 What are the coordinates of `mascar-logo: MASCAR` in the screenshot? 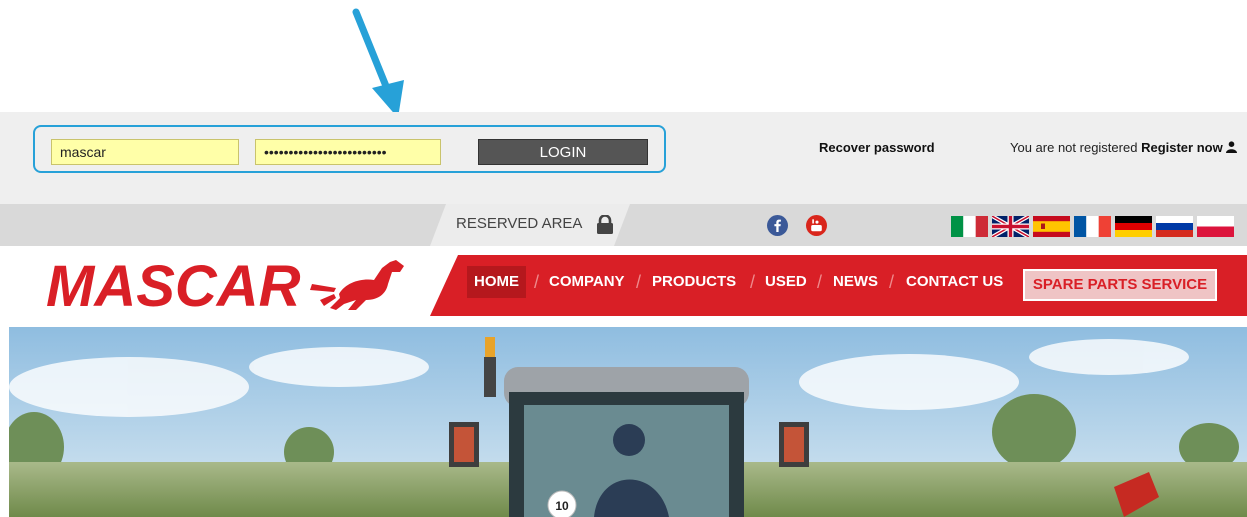 It's located at (230, 283).